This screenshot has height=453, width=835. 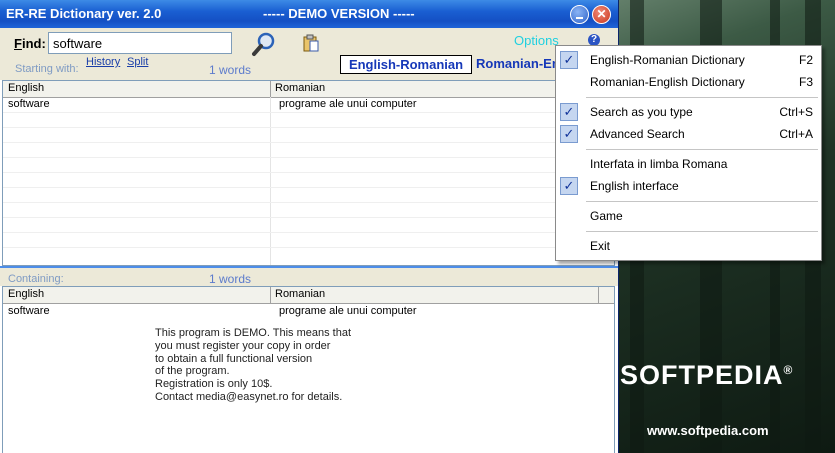 What do you see at coordinates (688, 164) in the screenshot?
I see `menu-item-interfata-romana: Interfata in limba Romana` at bounding box center [688, 164].